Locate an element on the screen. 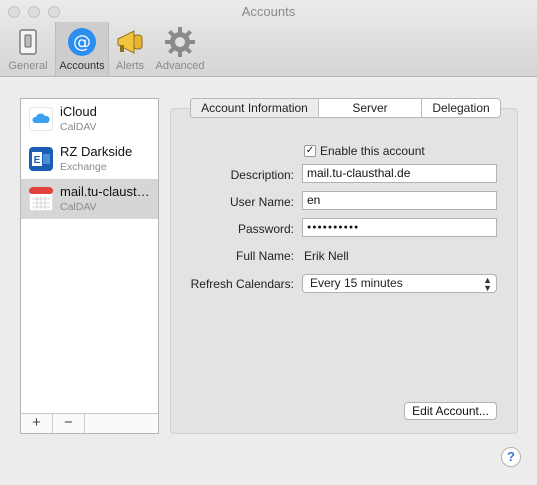 This screenshot has width=537, height=485. cloud-icon is located at coordinates (41, 119).